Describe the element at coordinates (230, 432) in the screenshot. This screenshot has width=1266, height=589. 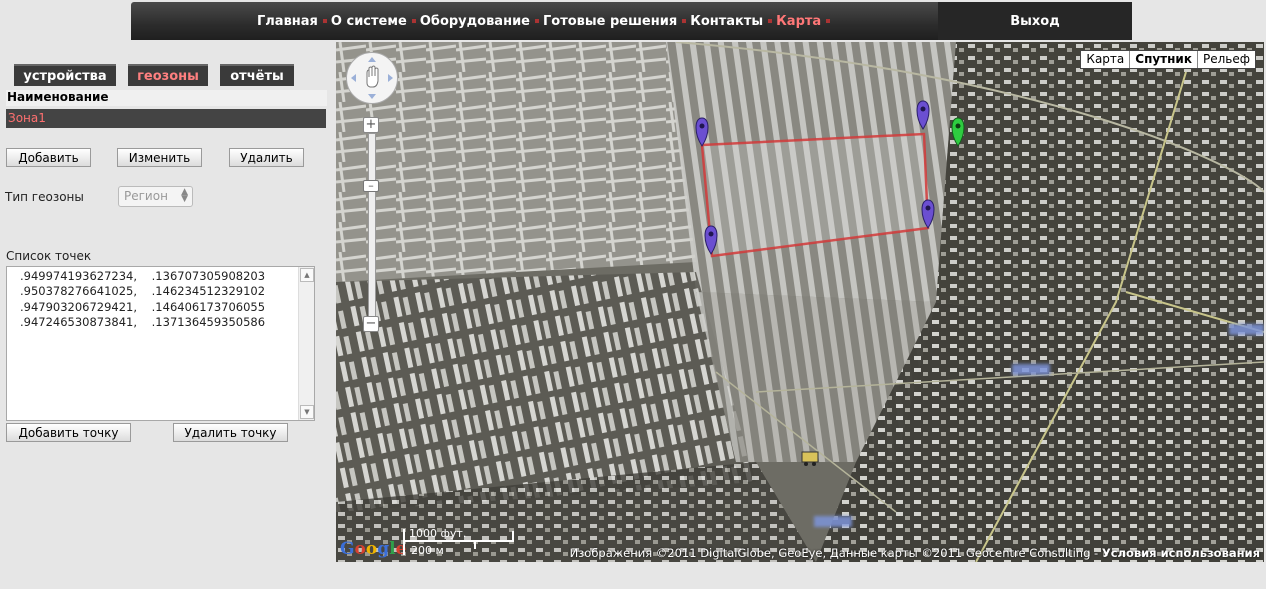
I see `delete-point-button: Удалить точку` at that location.